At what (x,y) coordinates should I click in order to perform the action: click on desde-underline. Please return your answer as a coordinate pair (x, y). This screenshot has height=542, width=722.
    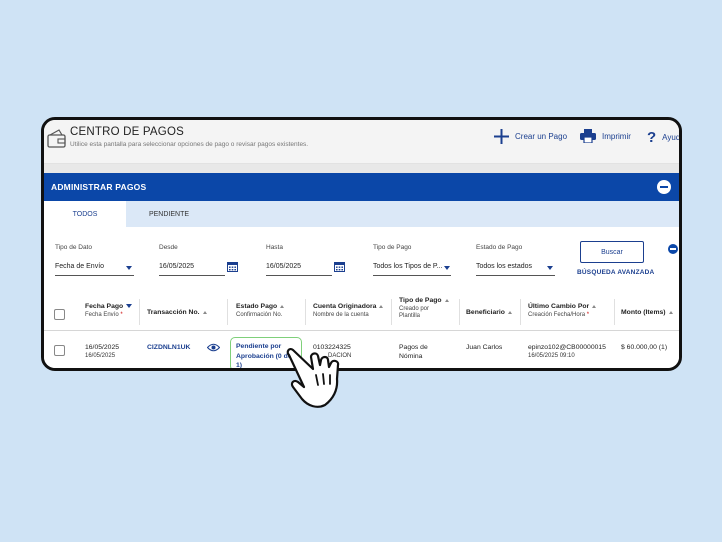
    Looking at the image, I should click on (192, 275).